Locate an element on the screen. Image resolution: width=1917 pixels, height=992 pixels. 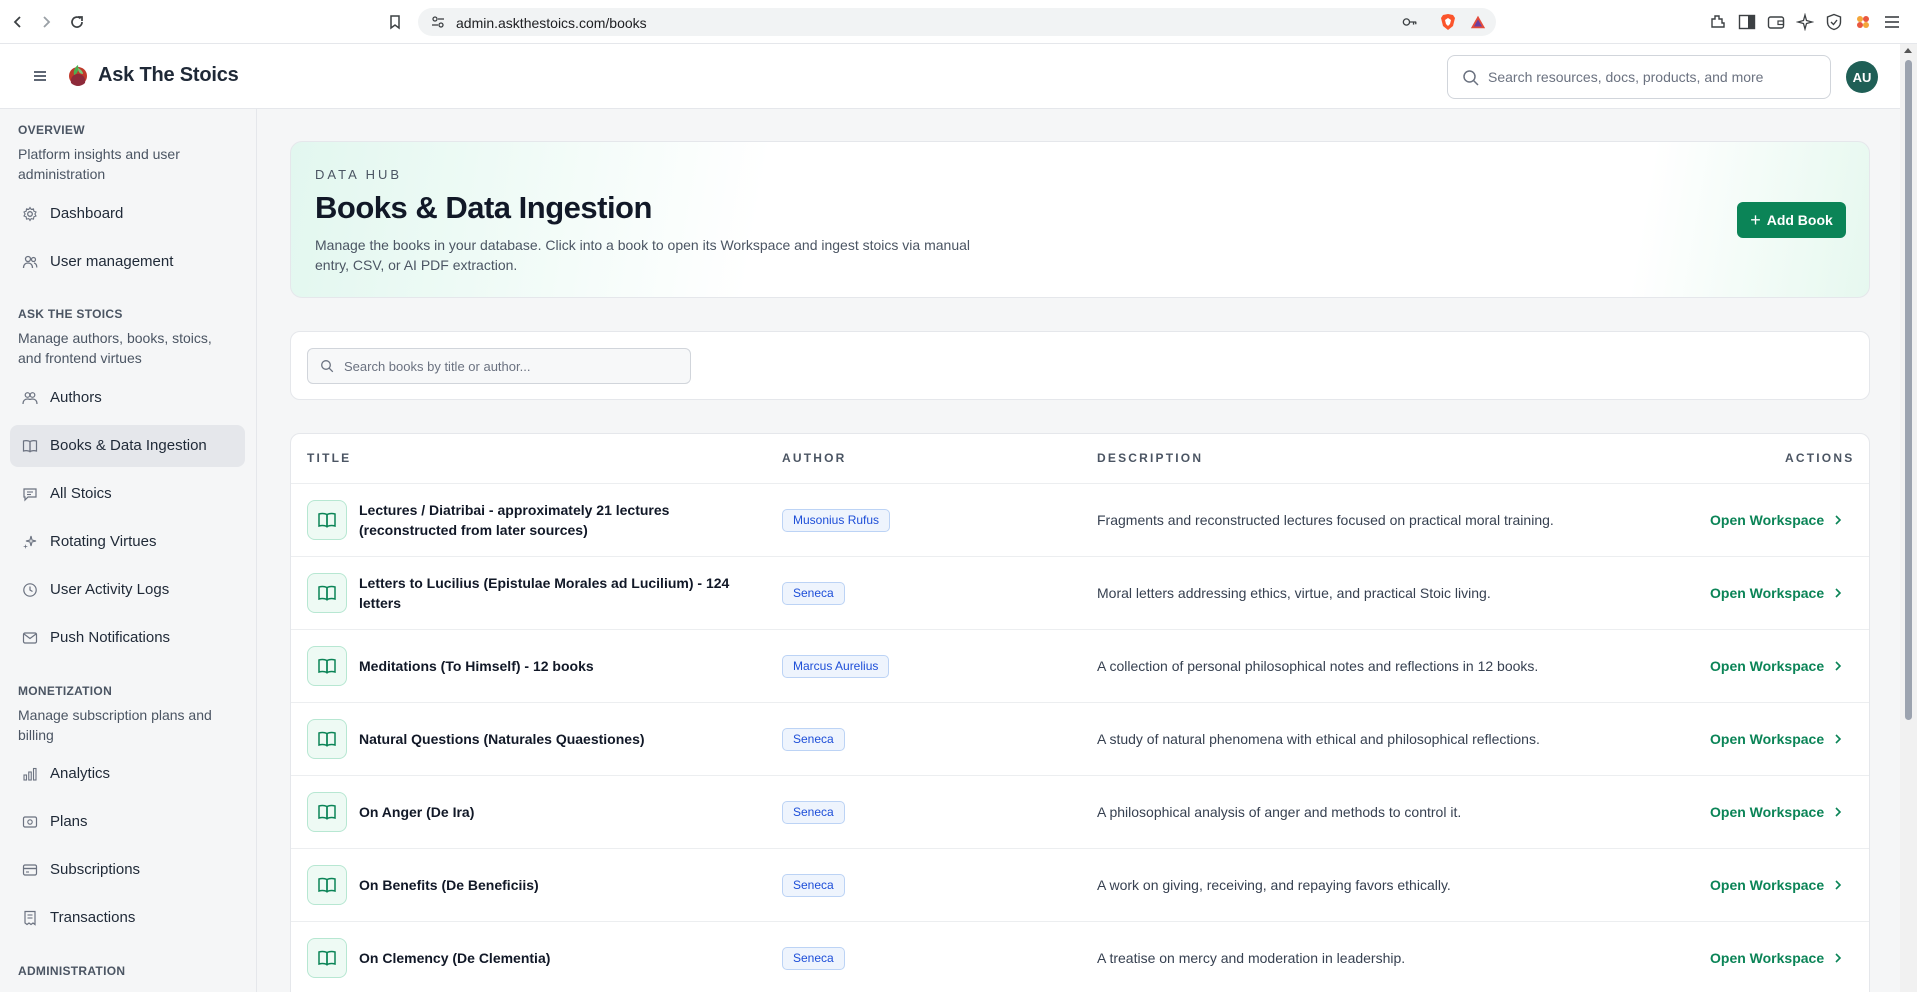
site-info-icon is located at coordinates (438, 22).